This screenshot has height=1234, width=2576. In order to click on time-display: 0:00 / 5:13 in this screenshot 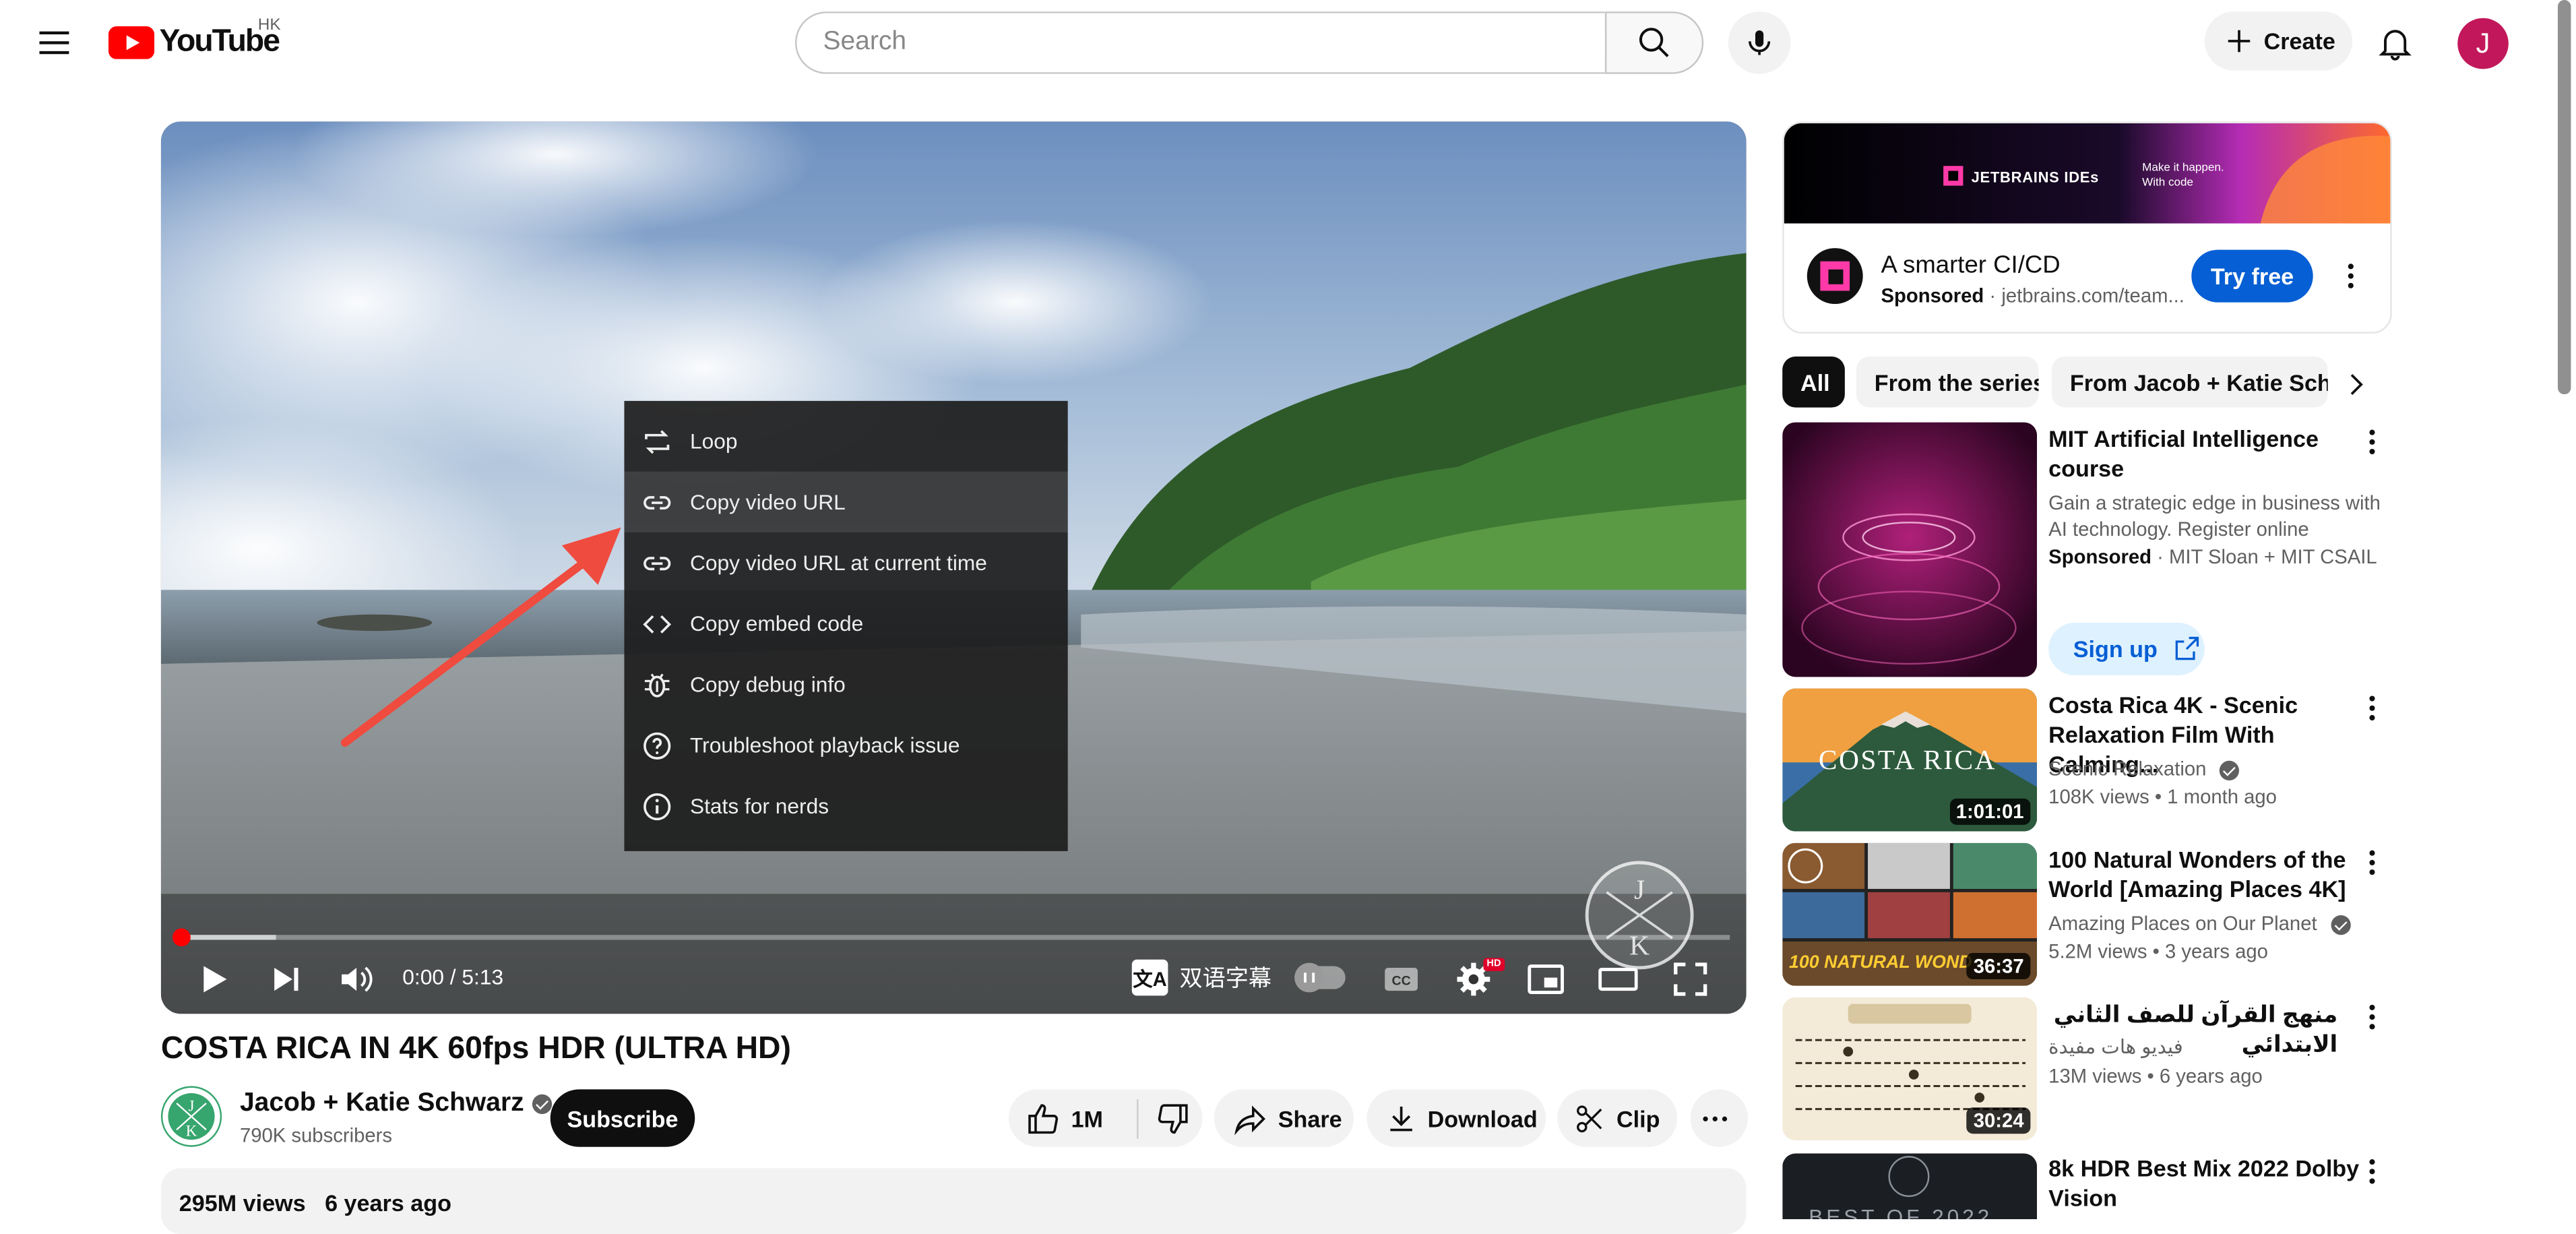, I will do `click(453, 977)`.